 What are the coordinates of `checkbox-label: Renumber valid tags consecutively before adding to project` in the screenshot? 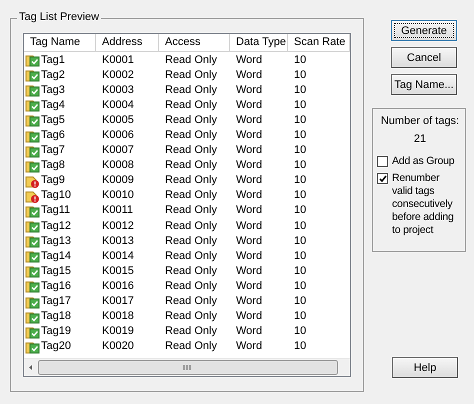 It's located at (425, 204).